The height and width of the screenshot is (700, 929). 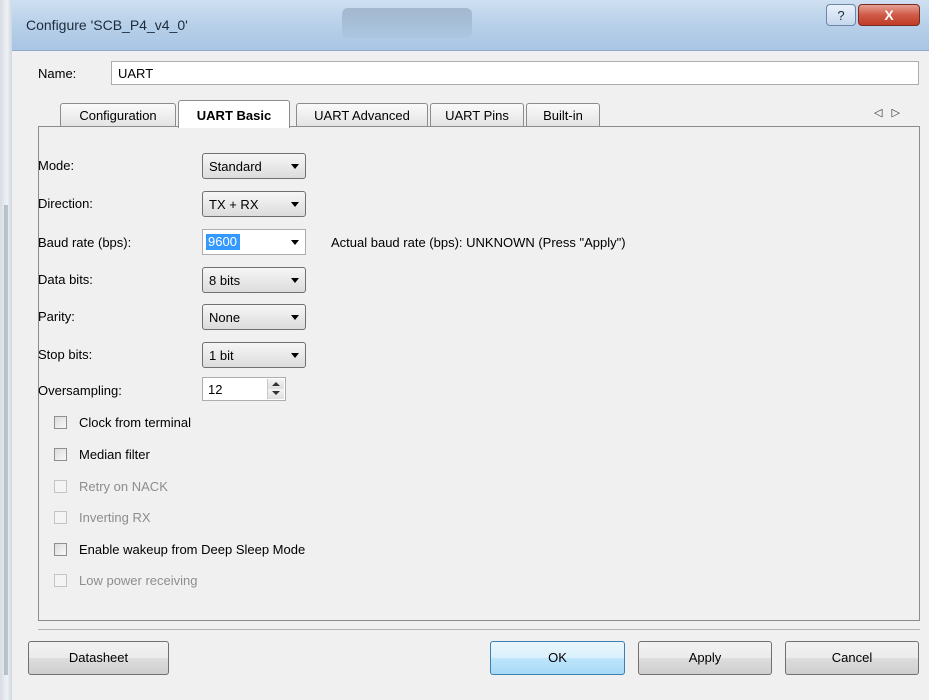 I want to click on direction-select: TX + RX, so click(x=254, y=204).